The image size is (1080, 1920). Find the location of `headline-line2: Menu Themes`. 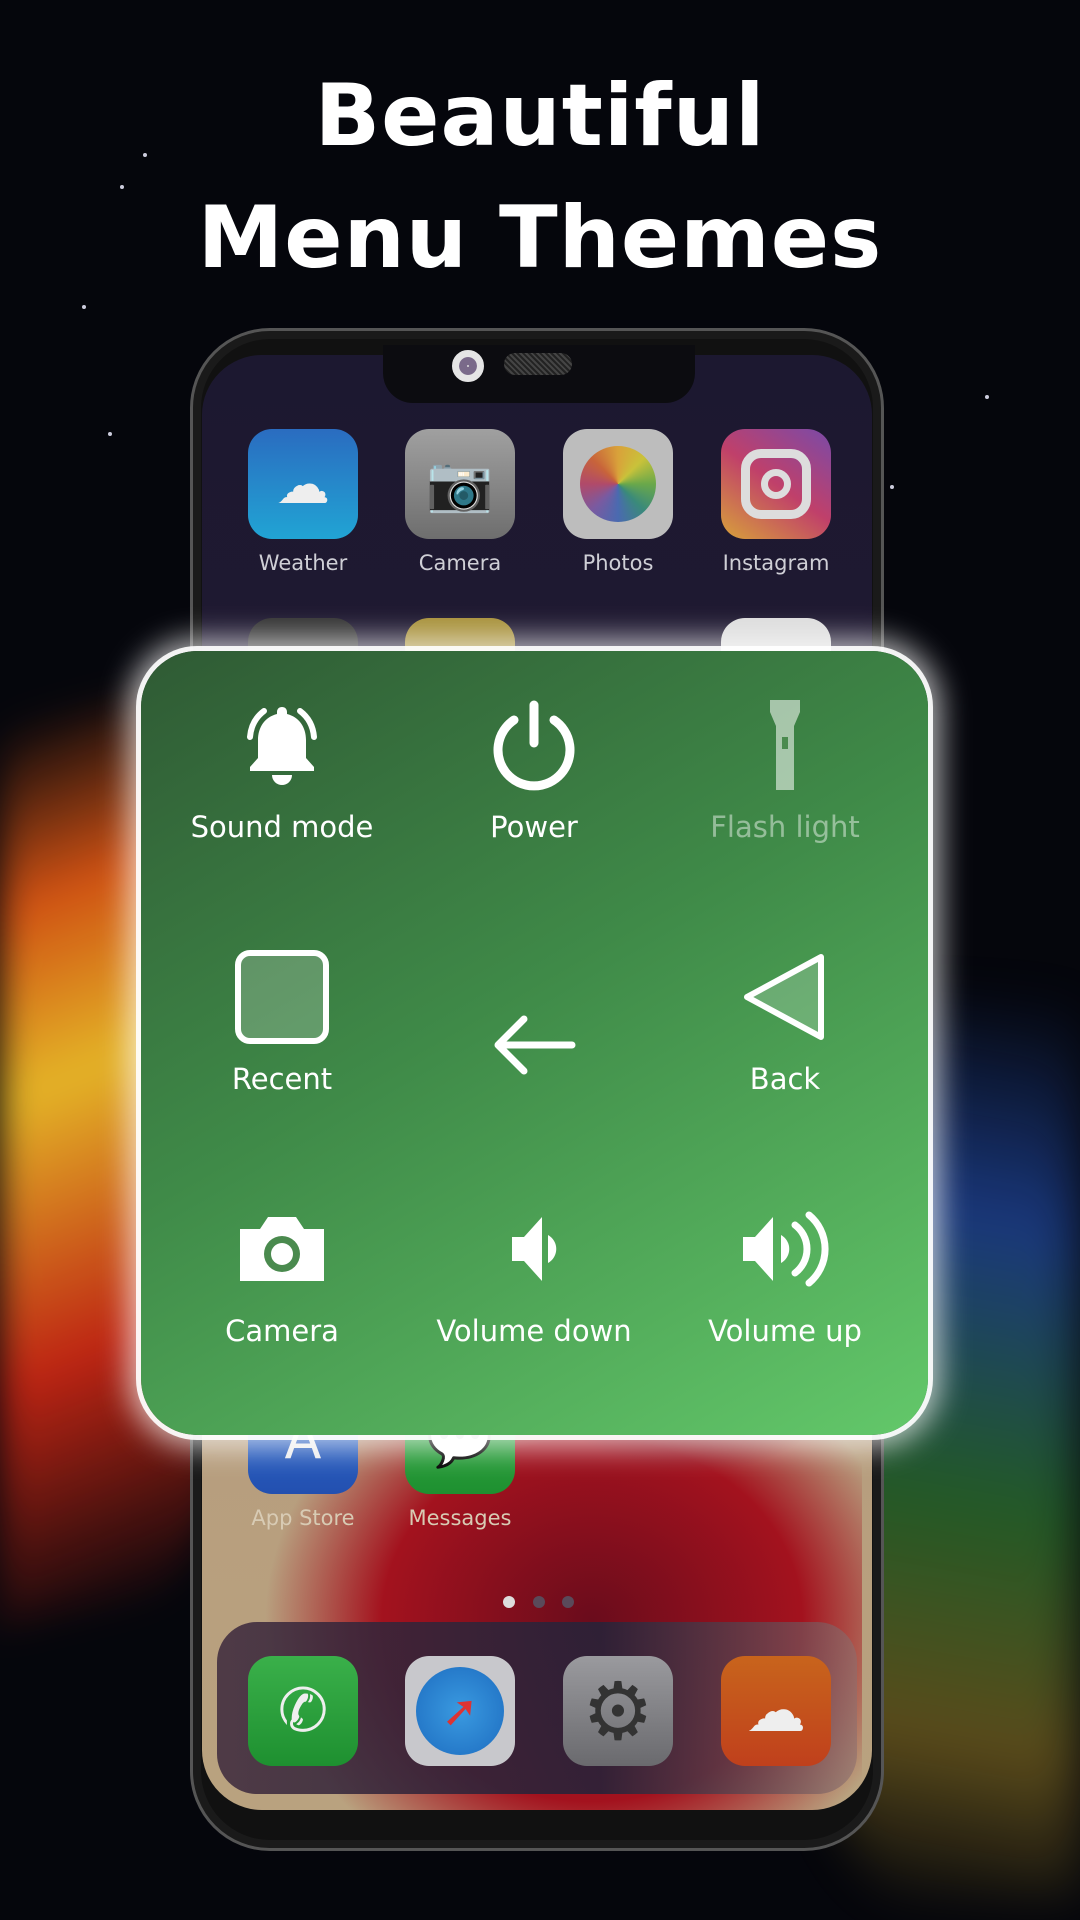

headline-line2: Menu Themes is located at coordinates (540, 238).